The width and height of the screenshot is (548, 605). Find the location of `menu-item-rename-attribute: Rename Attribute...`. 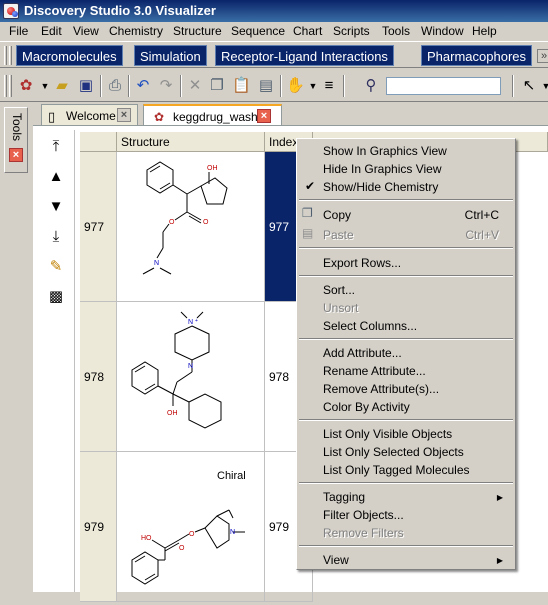

menu-item-rename-attribute: Rename Attribute... is located at coordinates (374, 371).